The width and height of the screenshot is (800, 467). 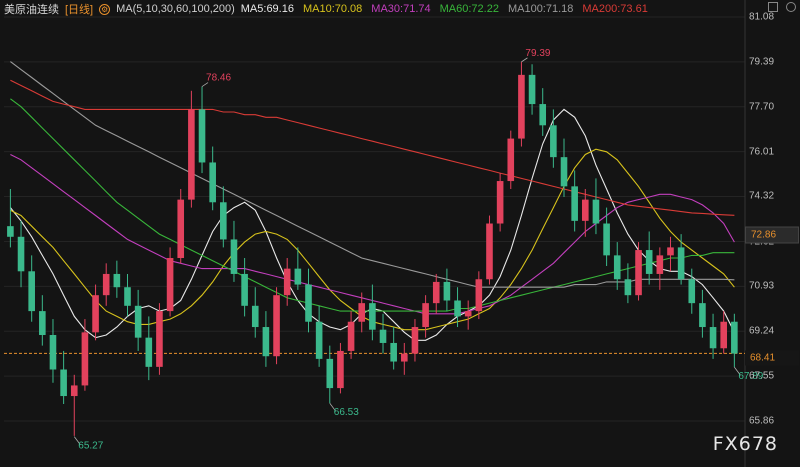 I want to click on annotation-high_1: 78.46, so click(x=218, y=78).